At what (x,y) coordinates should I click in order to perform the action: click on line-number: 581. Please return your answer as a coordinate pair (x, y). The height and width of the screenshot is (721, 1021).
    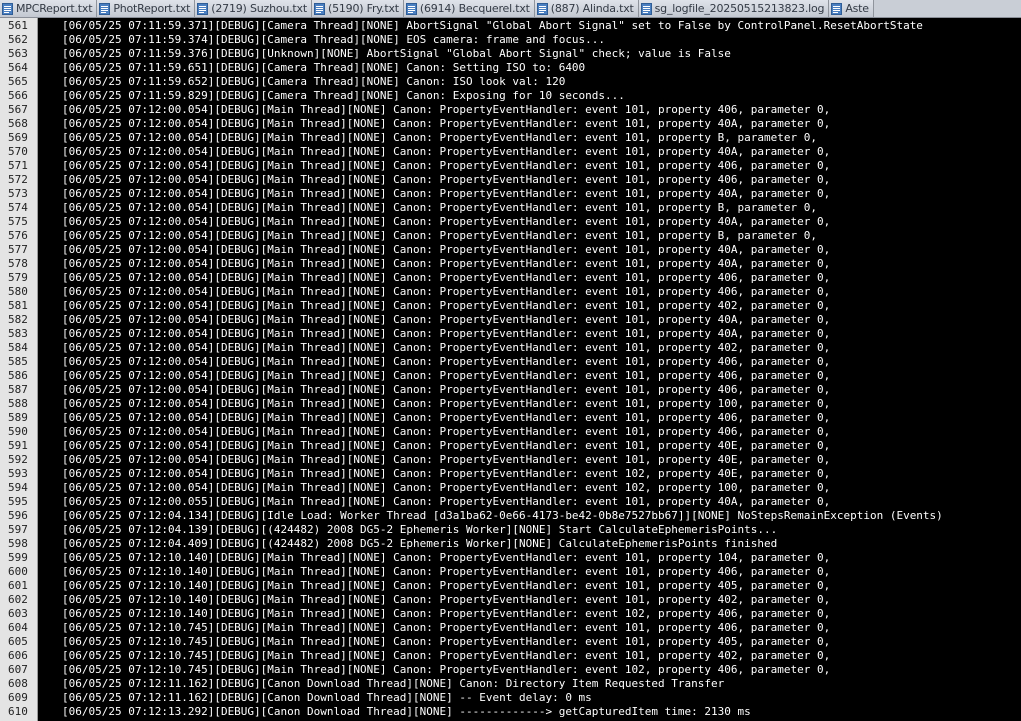
    Looking at the image, I should click on (18, 305).